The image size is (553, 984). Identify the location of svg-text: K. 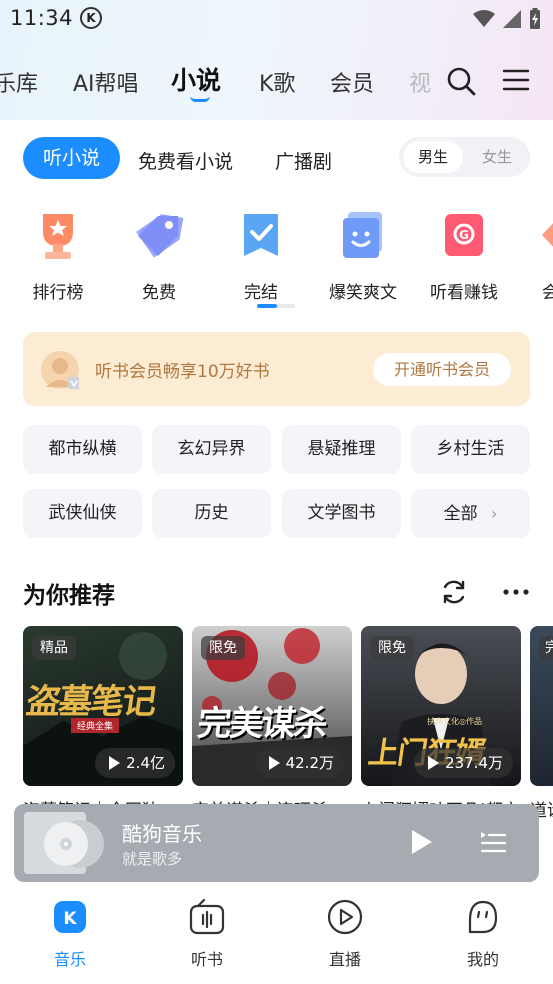
(70, 919).